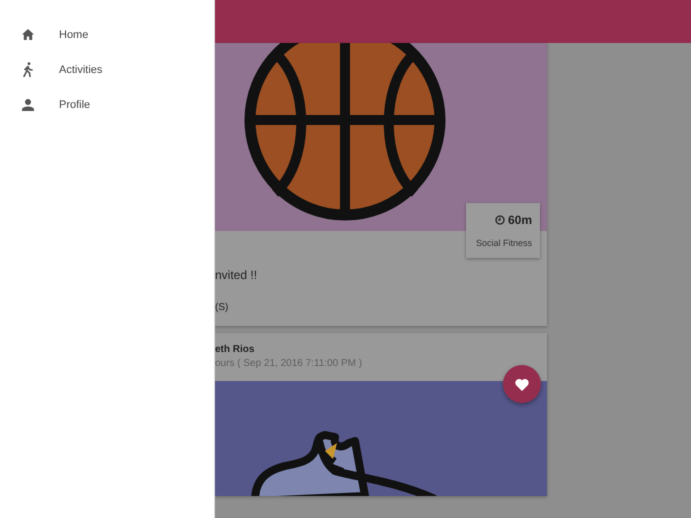 This screenshot has height=518, width=691. What do you see at coordinates (504, 243) in the screenshot?
I see `category: Social Fitness` at bounding box center [504, 243].